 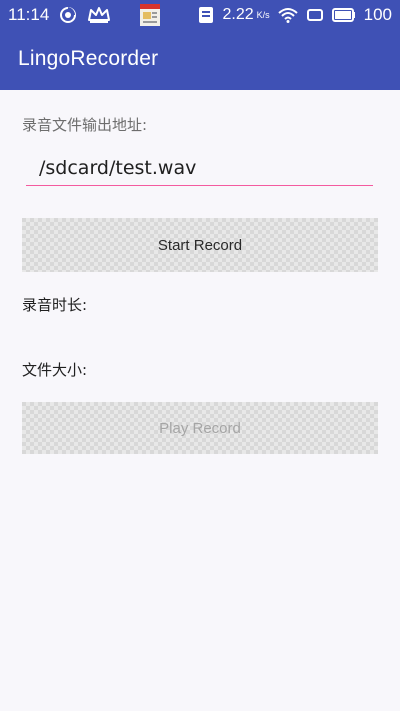 What do you see at coordinates (150, 15) in the screenshot?
I see `news-app-icon` at bounding box center [150, 15].